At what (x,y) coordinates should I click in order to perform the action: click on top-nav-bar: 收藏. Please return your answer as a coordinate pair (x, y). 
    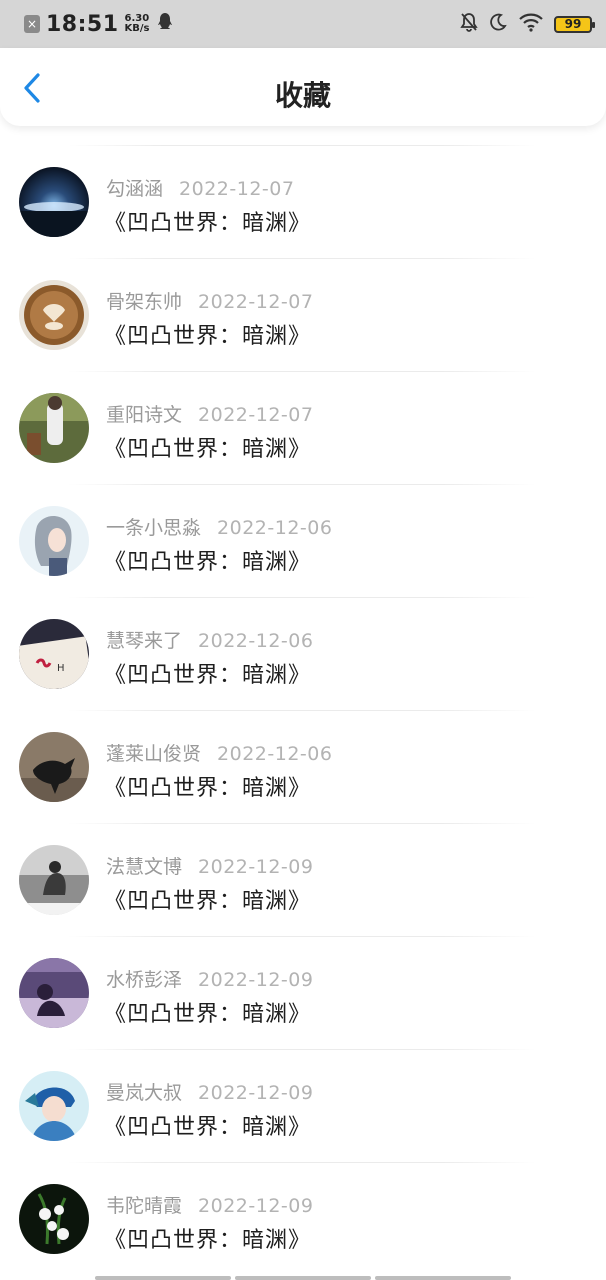
    Looking at the image, I should click on (303, 87).